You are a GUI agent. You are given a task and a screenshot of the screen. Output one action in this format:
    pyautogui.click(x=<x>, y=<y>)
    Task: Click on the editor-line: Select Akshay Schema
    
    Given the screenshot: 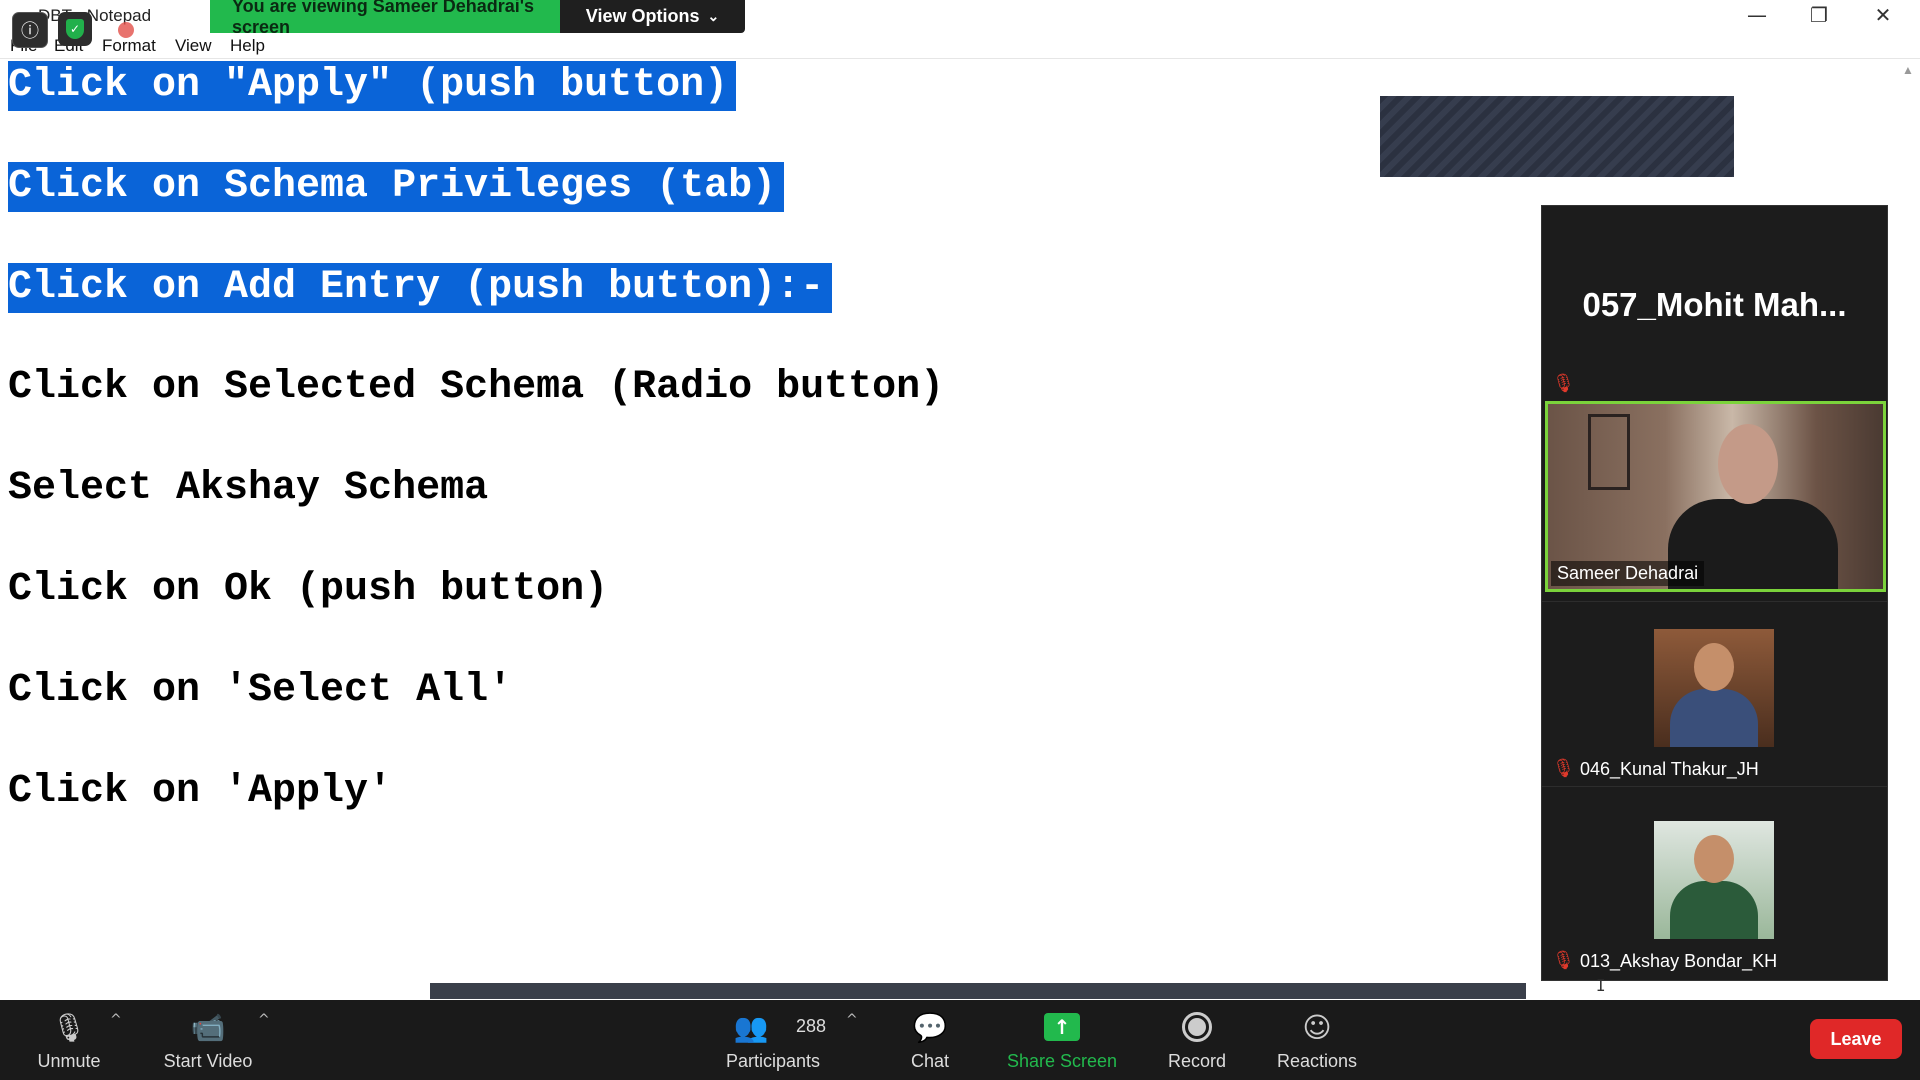 What is the action you would take?
    pyautogui.click(x=252, y=489)
    